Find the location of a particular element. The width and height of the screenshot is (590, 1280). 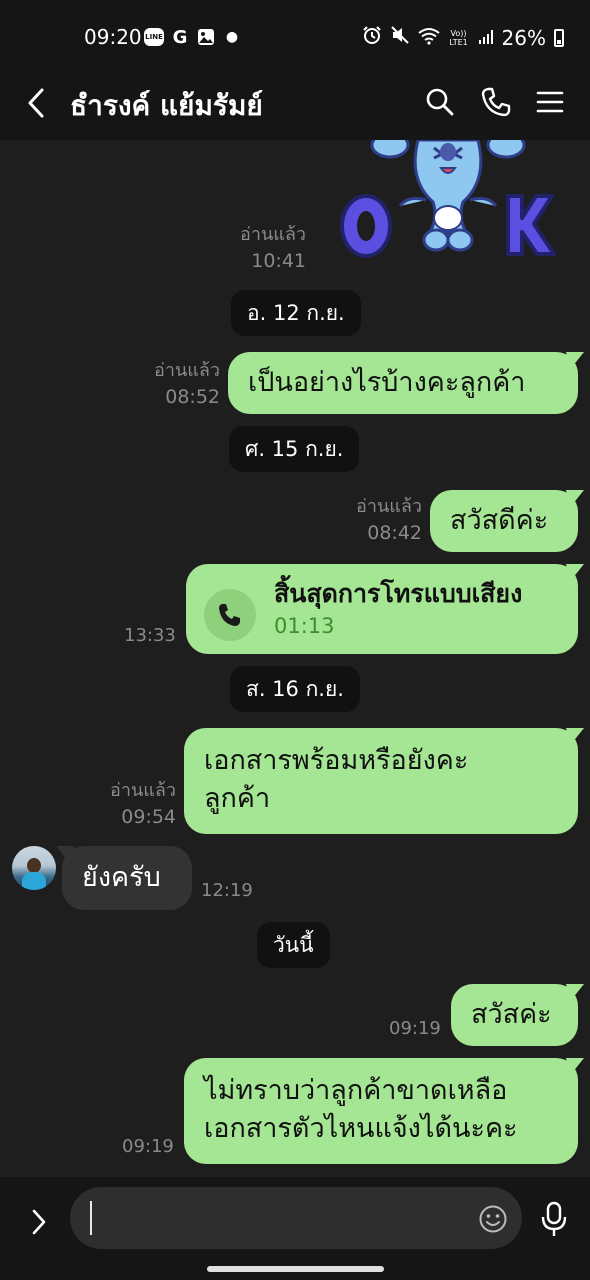

status-bar: 09:20 LINE G ● Vo)) LTE1 26% is located at coordinates (295, 32).